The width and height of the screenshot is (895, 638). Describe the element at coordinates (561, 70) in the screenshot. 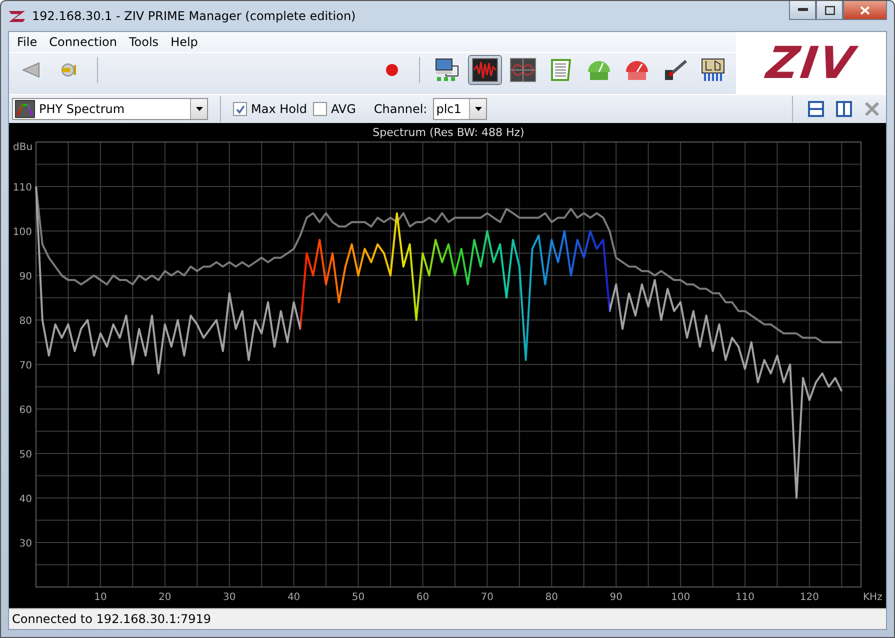

I see `document-icon` at that location.